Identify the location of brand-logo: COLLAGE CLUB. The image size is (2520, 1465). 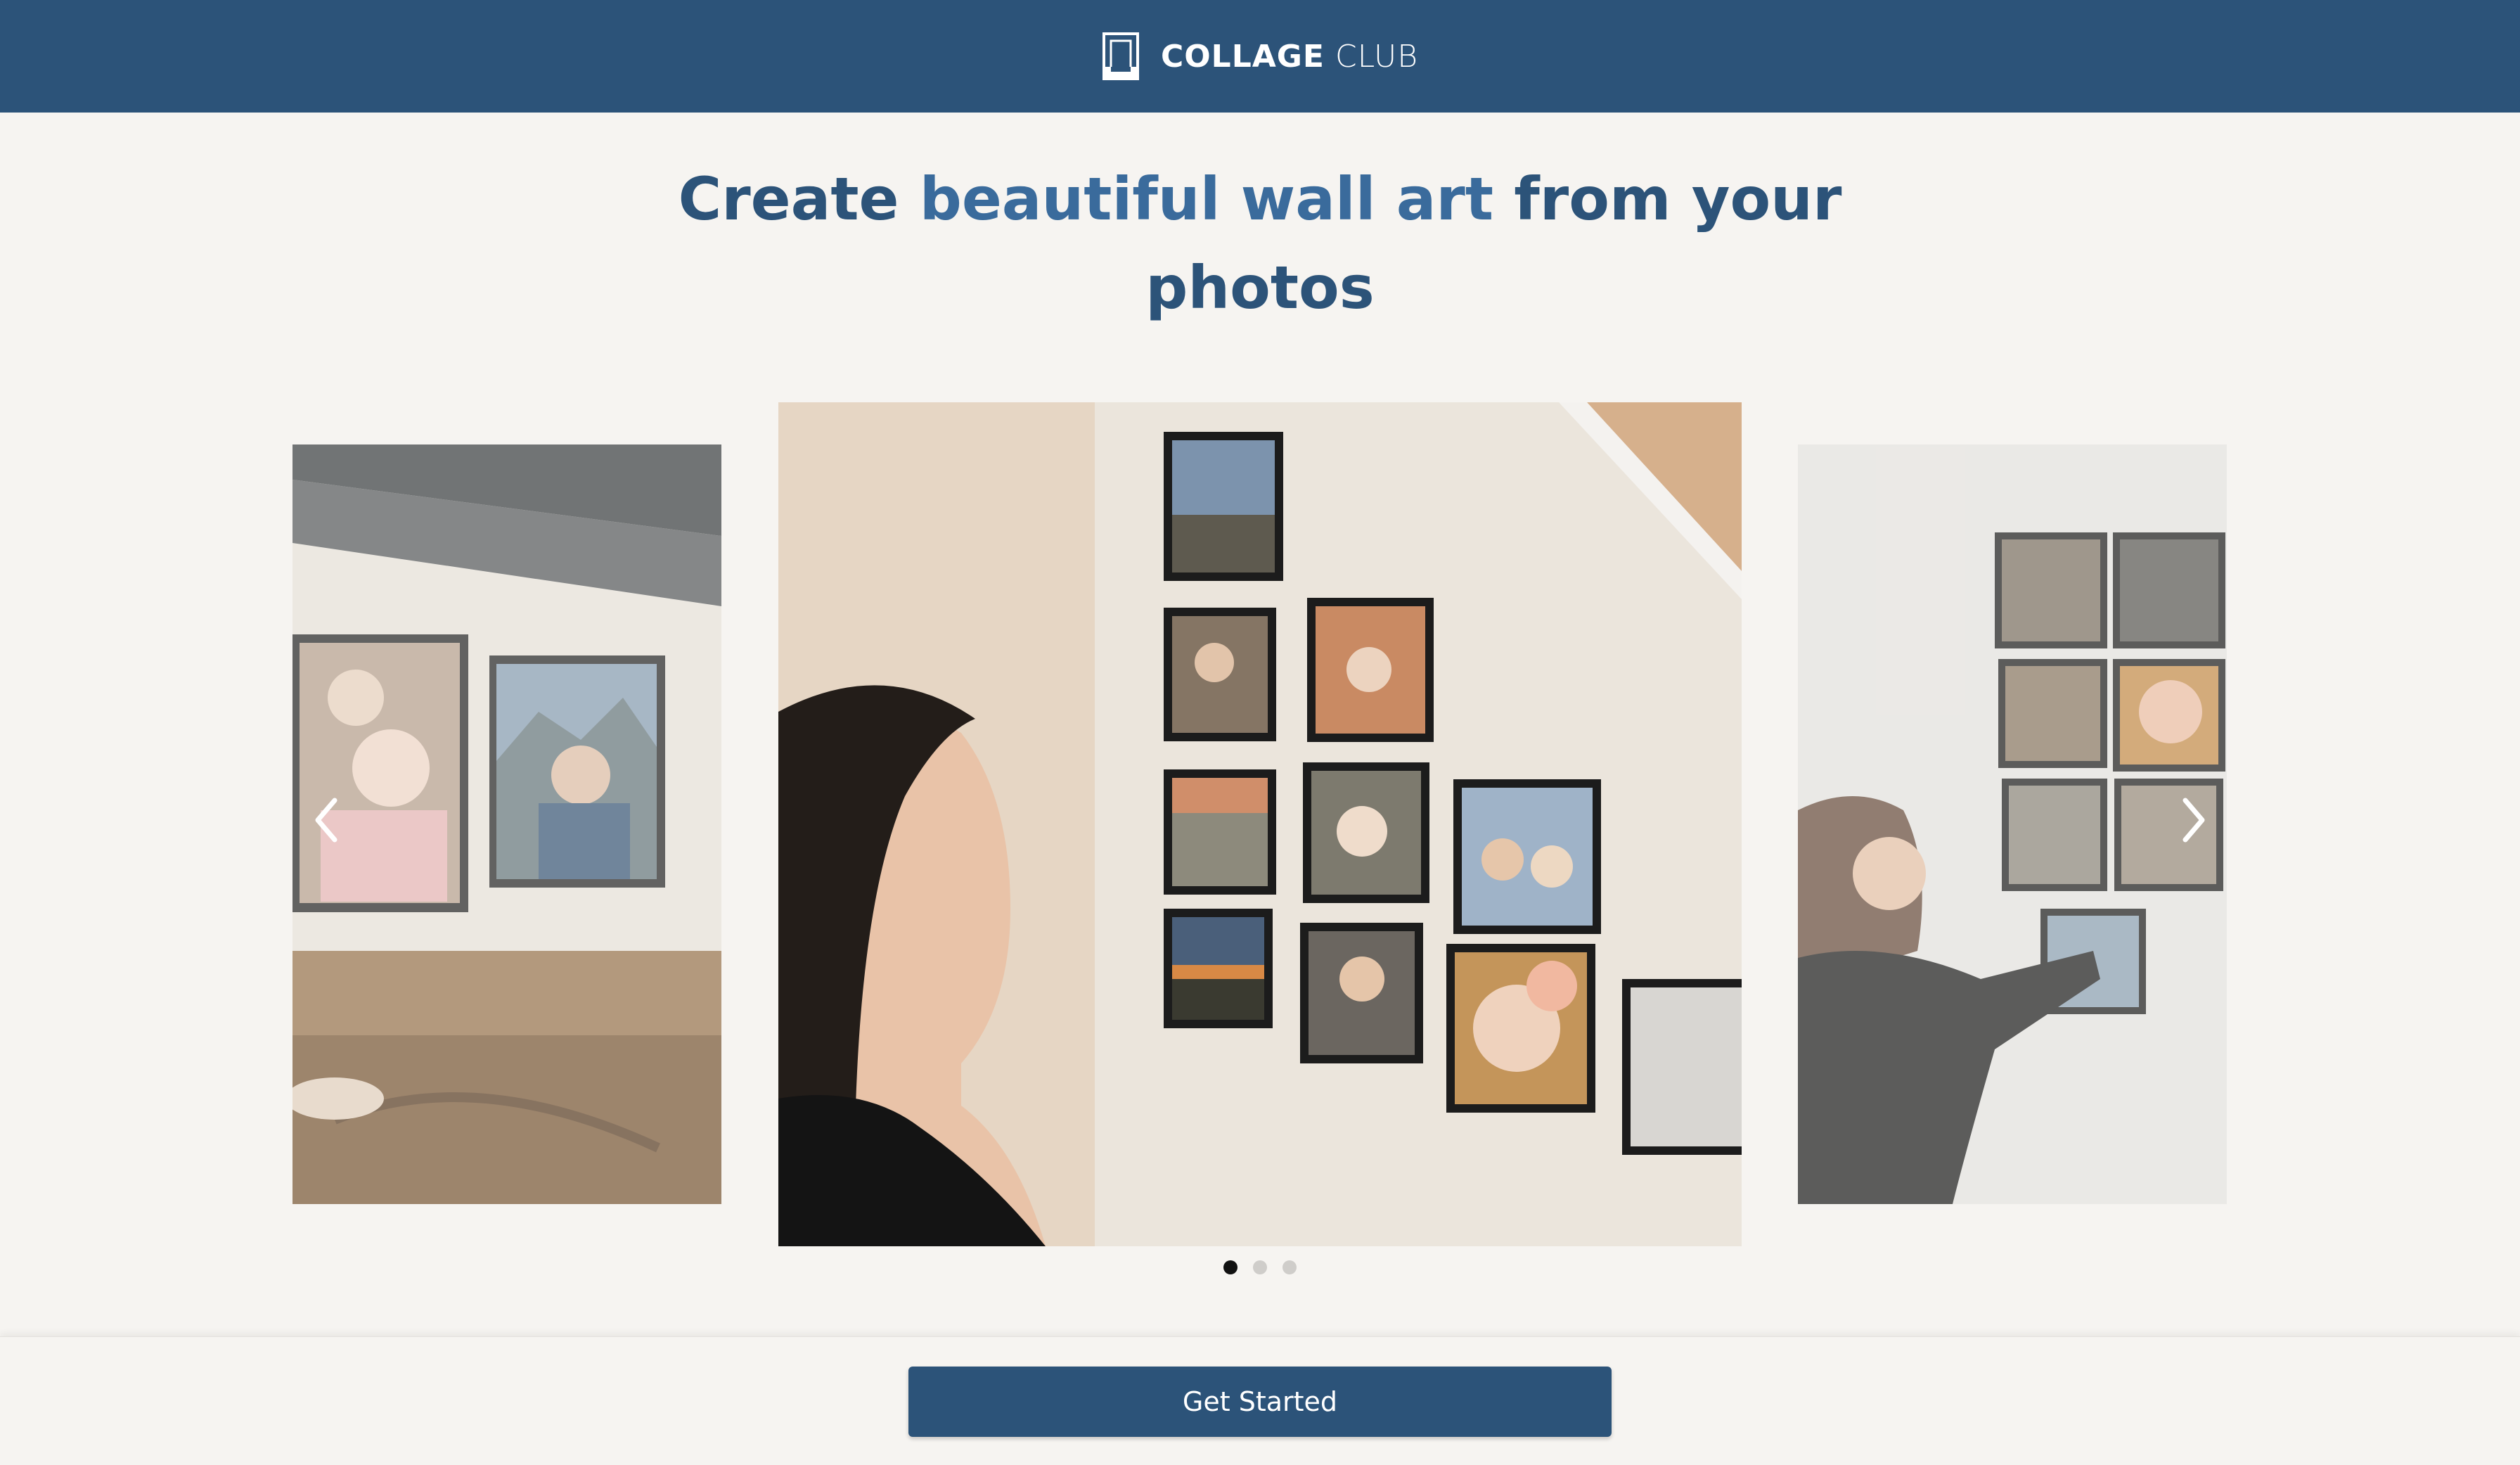
(1260, 56).